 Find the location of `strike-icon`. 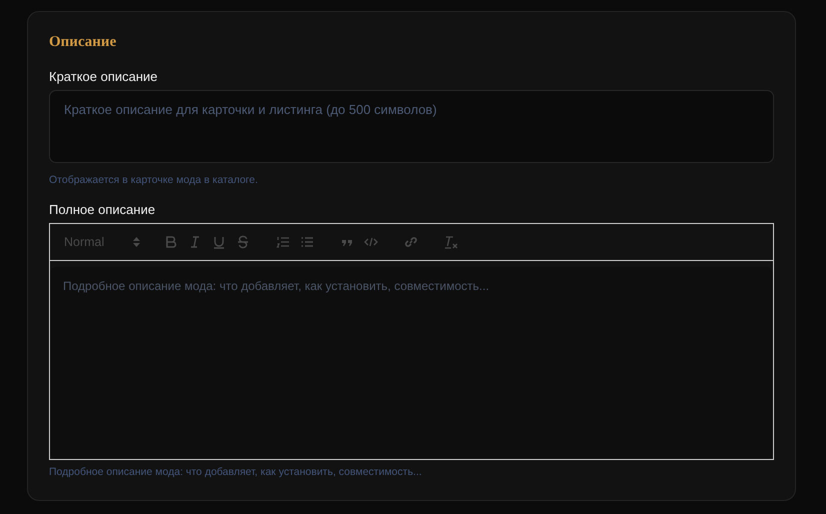

strike-icon is located at coordinates (243, 242).